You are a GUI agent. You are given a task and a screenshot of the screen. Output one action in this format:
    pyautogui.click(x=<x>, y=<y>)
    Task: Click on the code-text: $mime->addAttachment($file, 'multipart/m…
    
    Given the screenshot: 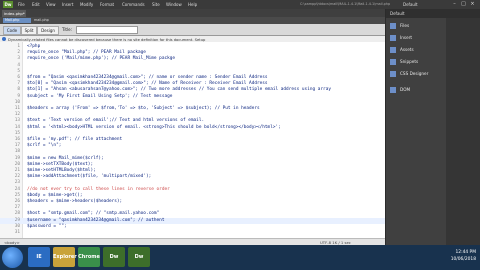 What is the action you would take?
    pyautogui.click(x=89, y=177)
    